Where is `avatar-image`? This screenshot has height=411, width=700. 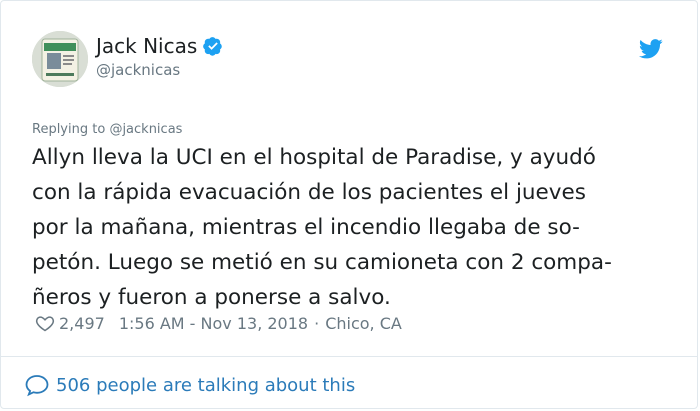
avatar-image is located at coordinates (60, 59).